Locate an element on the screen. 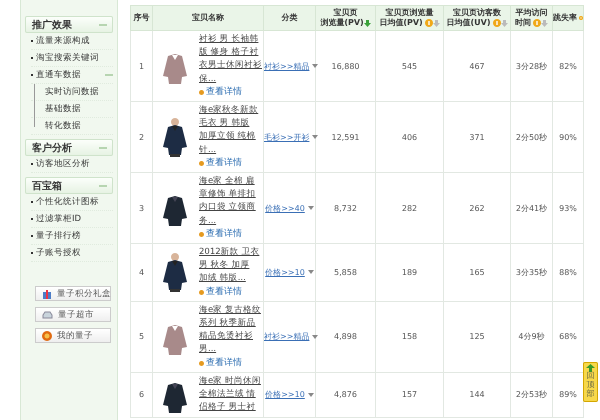  column-header: 序号 is located at coordinates (141, 18).